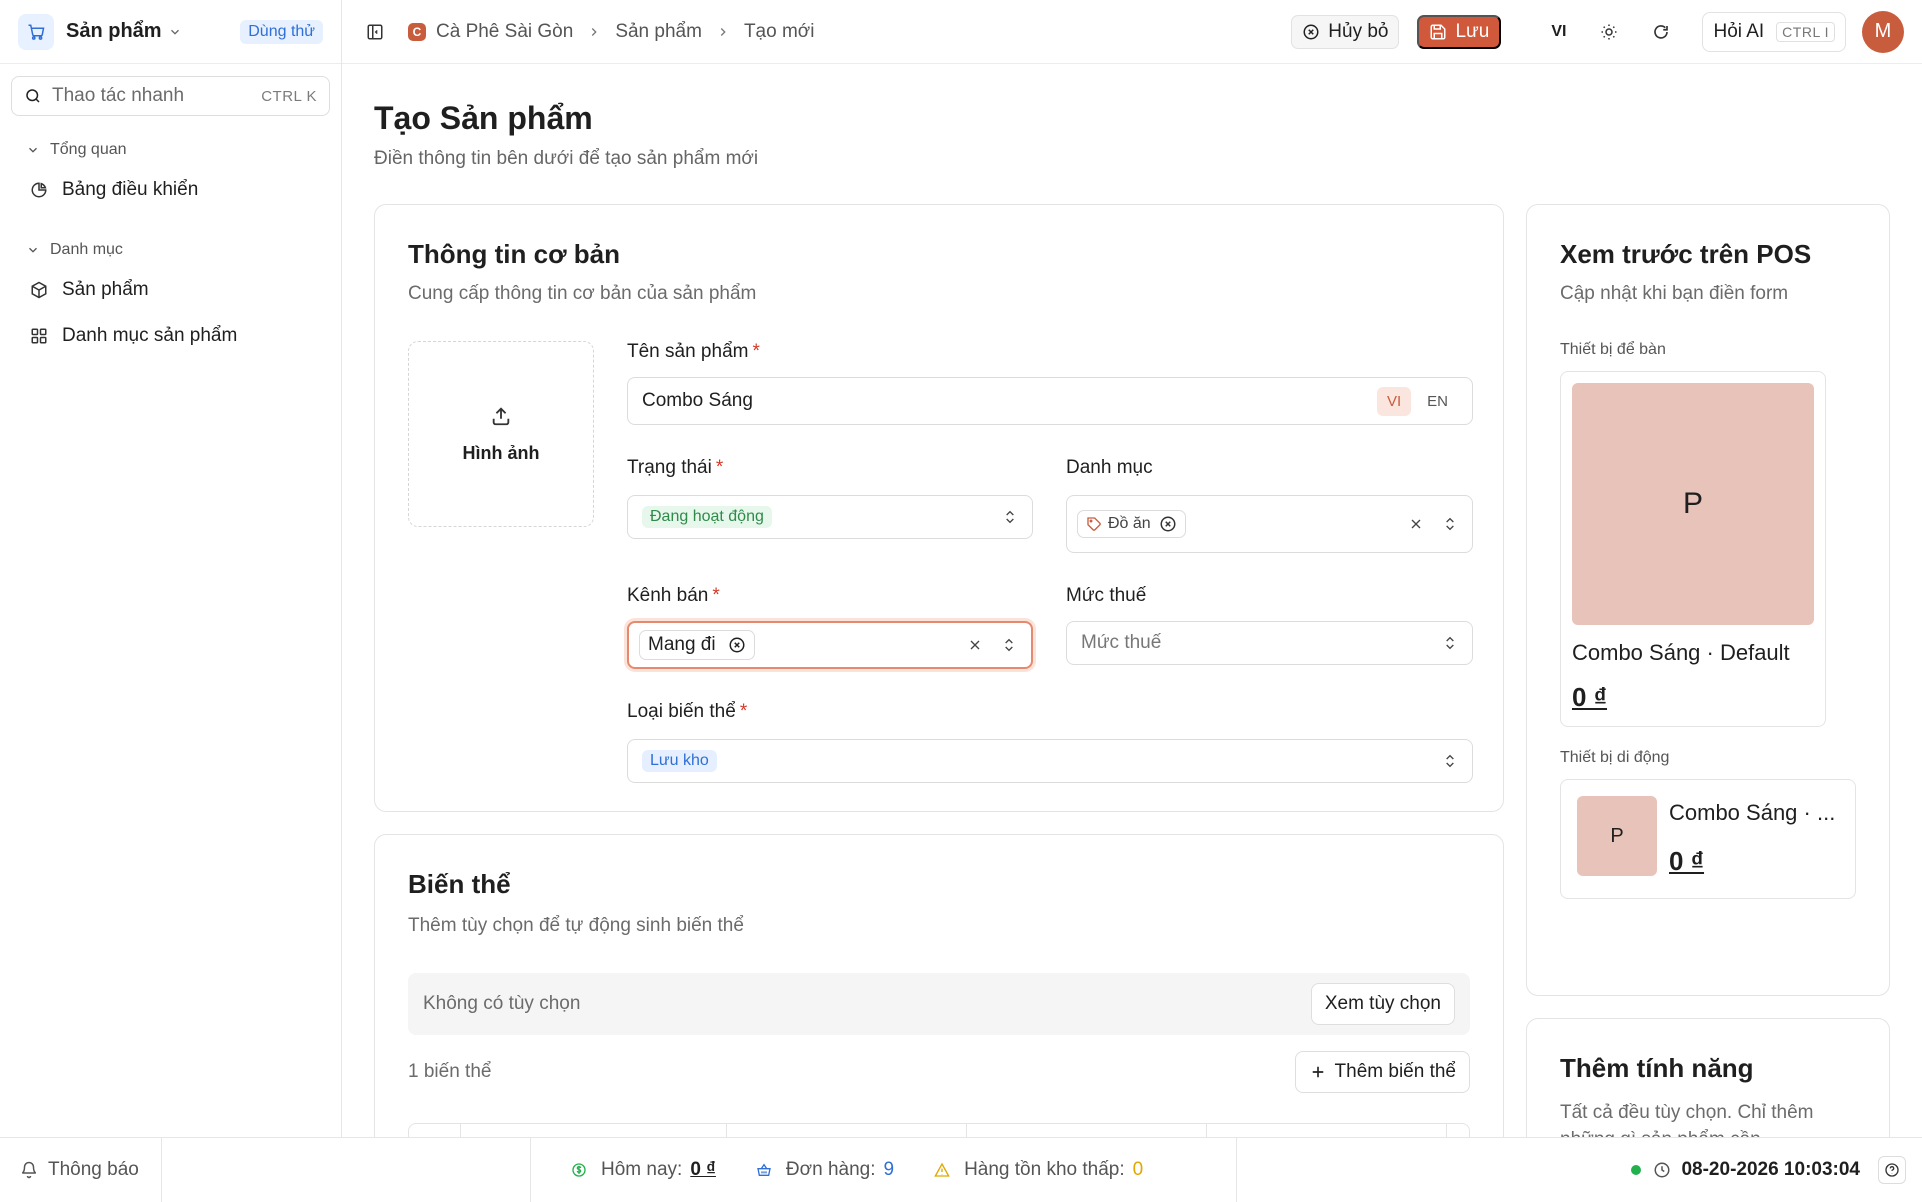 The width and height of the screenshot is (1922, 1202). I want to click on today-revenue: Hôm nay: 0 ₫, so click(643, 1170).